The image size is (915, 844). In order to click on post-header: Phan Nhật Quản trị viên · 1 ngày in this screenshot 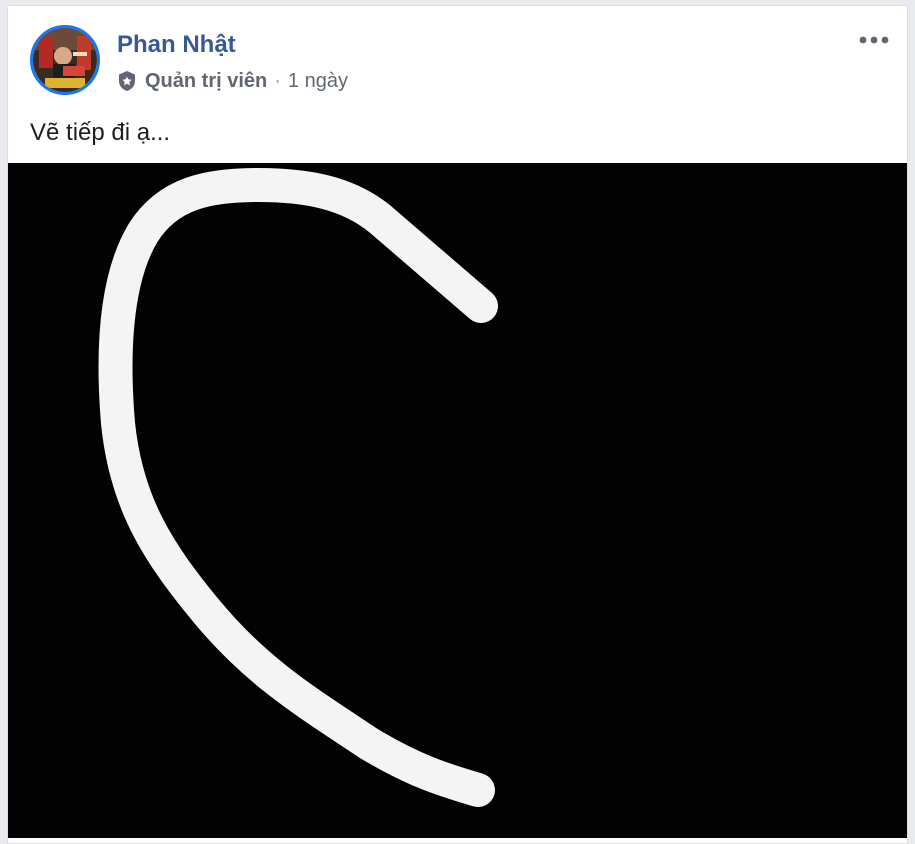, I will do `click(457, 56)`.